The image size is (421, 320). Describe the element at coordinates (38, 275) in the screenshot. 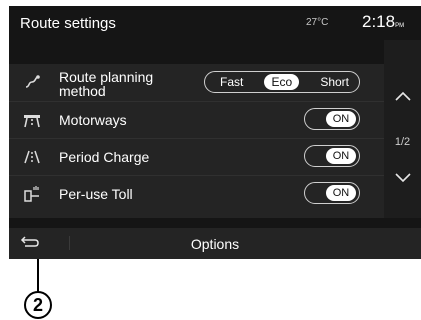

I see `callout-line` at that location.